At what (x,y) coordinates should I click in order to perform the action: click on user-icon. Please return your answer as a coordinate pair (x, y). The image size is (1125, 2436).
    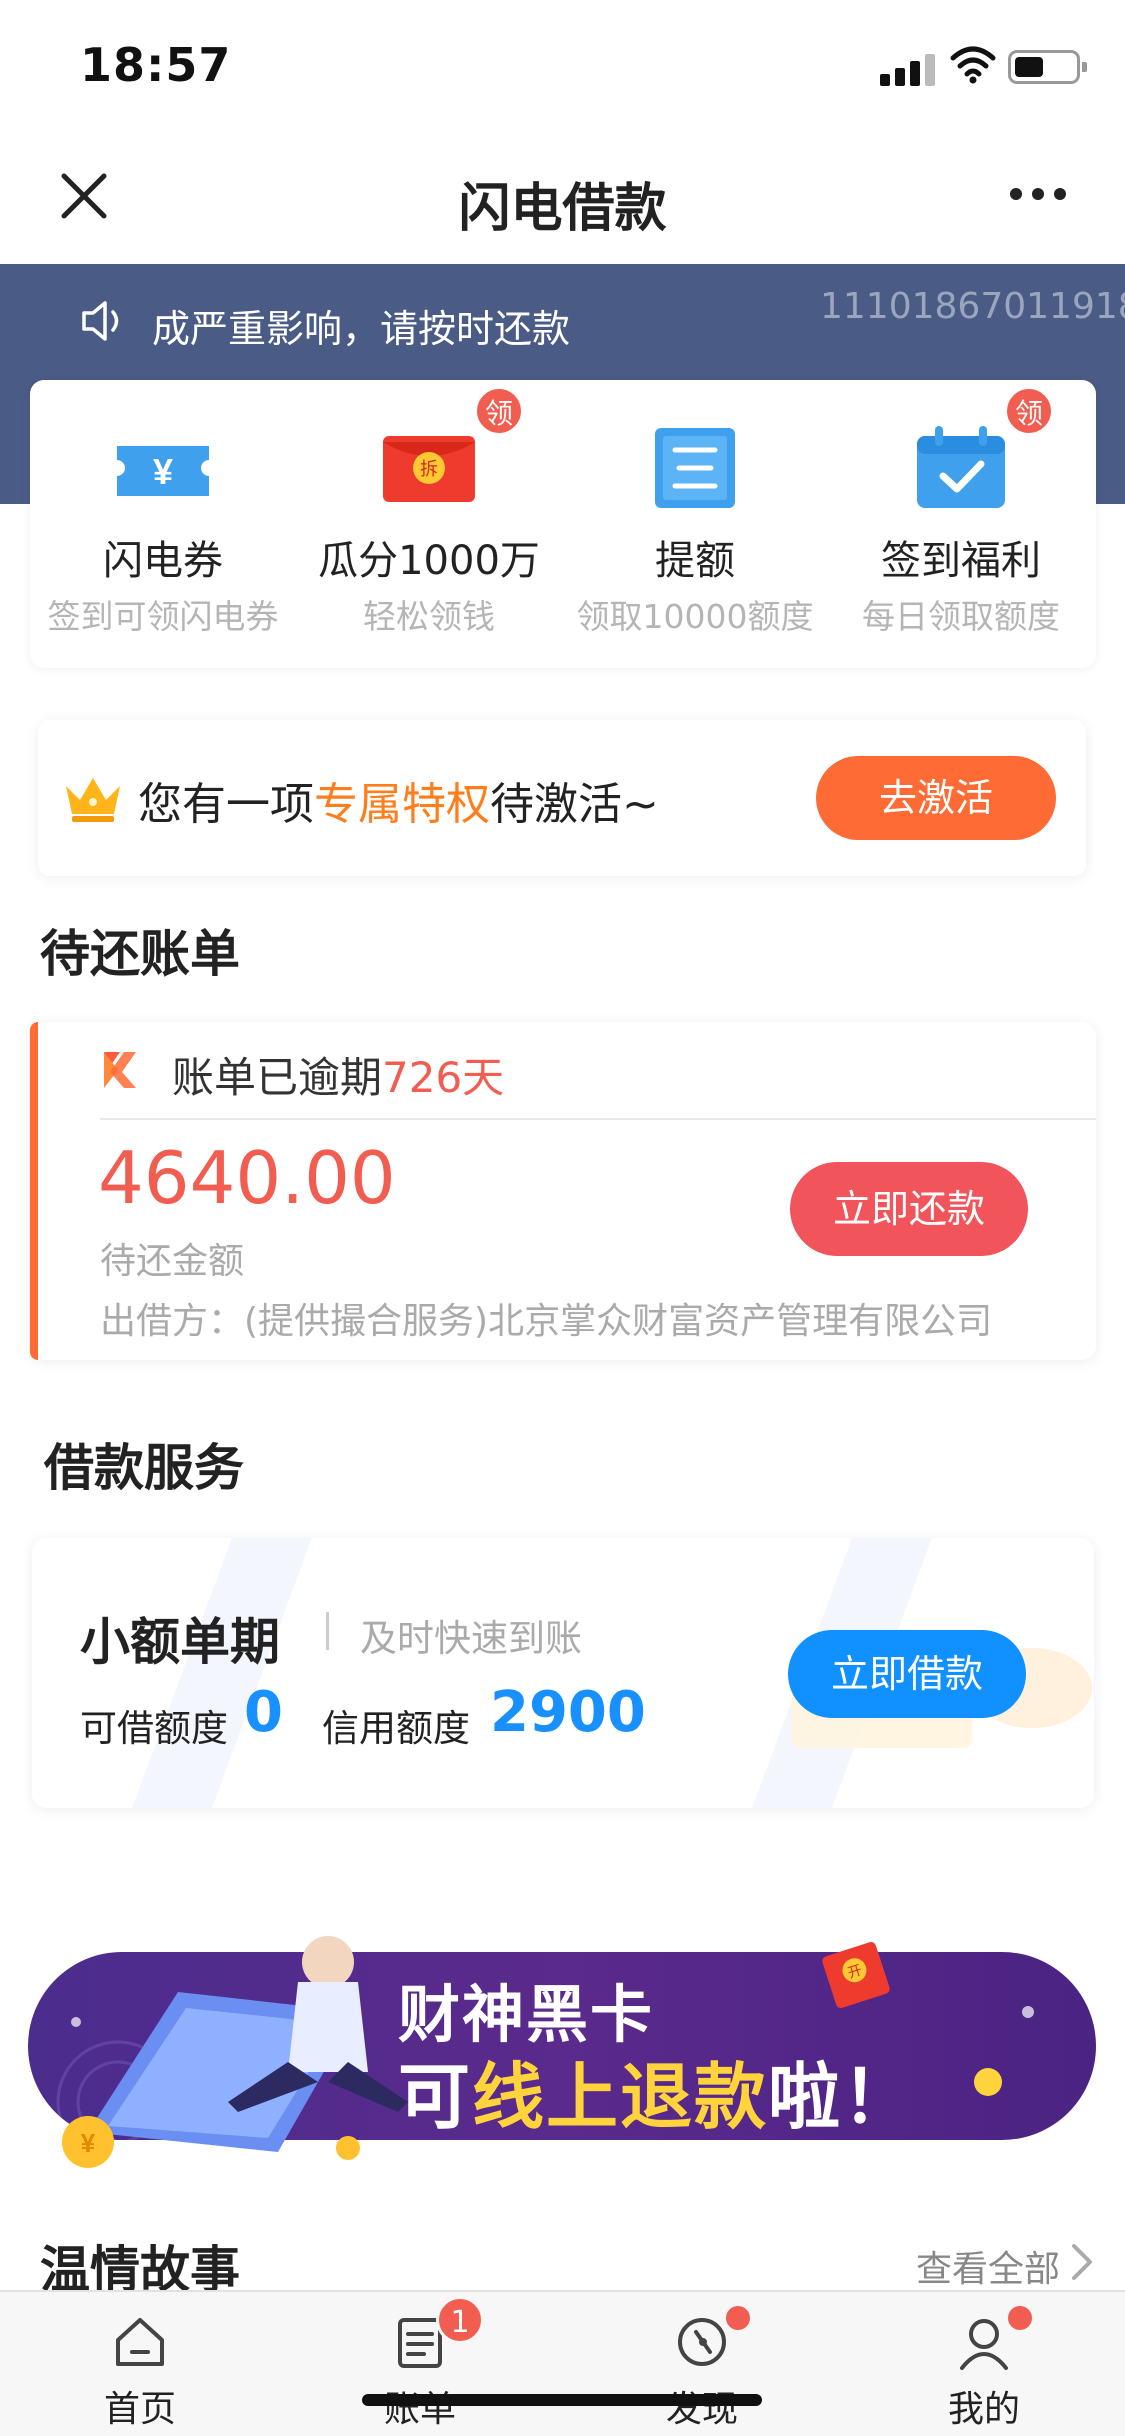
    Looking at the image, I should click on (984, 2344).